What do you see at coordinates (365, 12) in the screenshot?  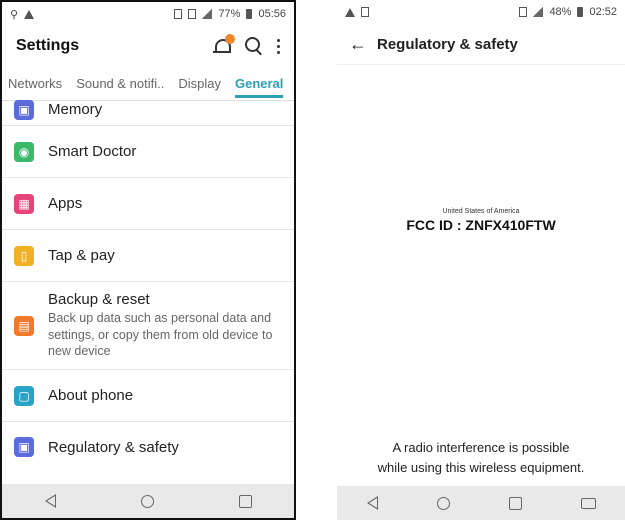 I see `sd-card-icon` at bounding box center [365, 12].